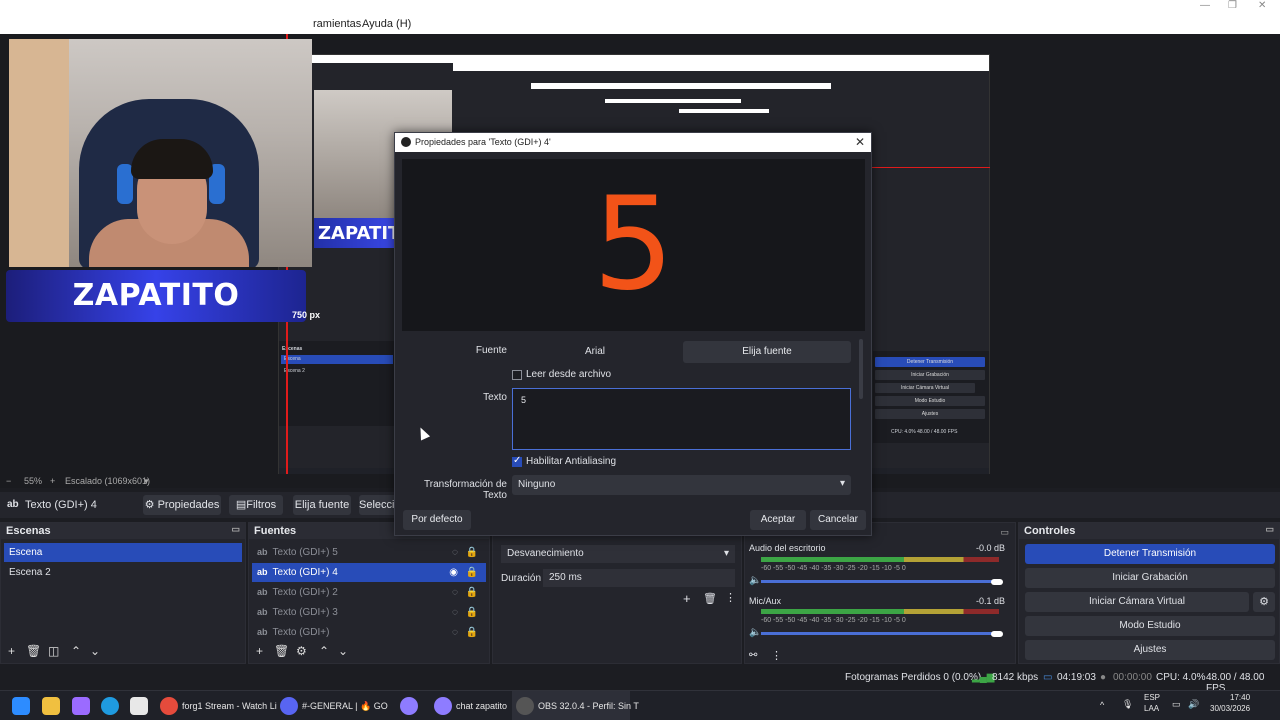  What do you see at coordinates (146, 481) in the screenshot?
I see `chevron-down-icon: ▾` at bounding box center [146, 481].